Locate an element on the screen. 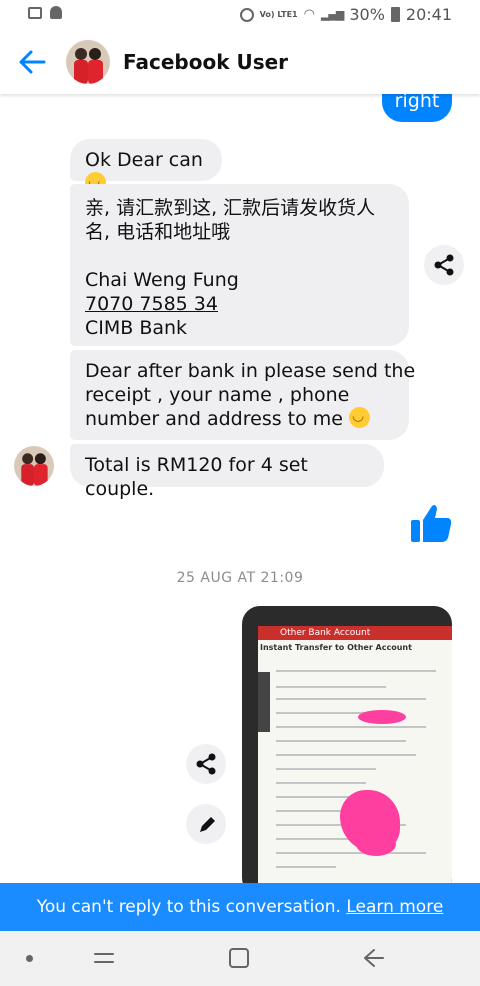  recent-apps-icon is located at coordinates (104, 958).